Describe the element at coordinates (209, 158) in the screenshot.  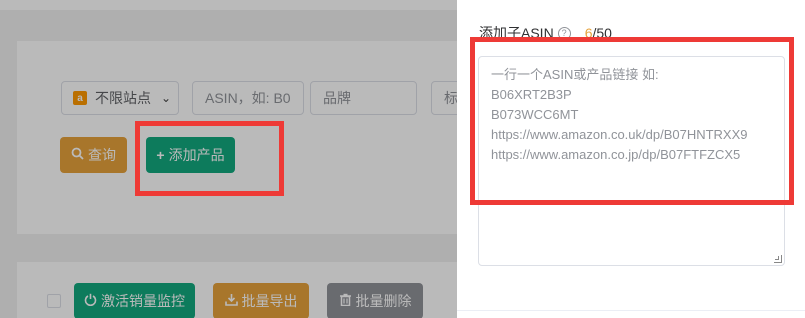
I see `highlight-box-add-product` at that location.